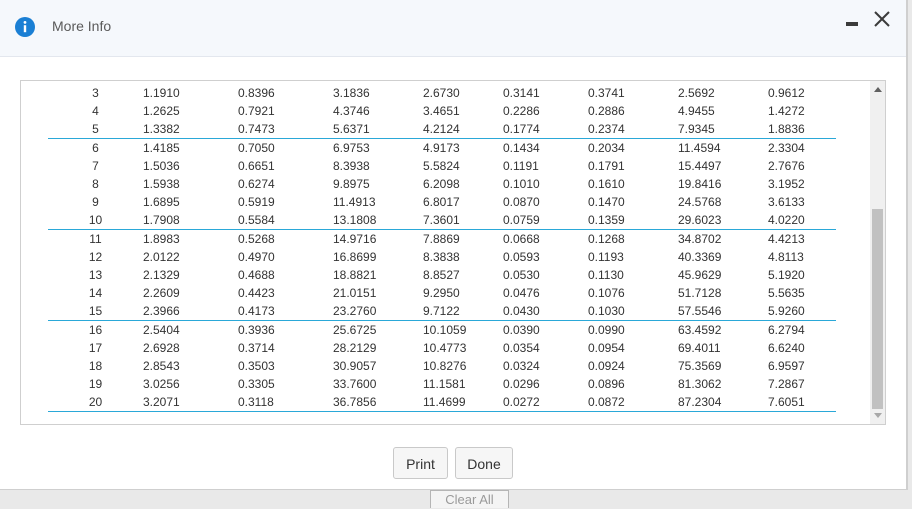 The width and height of the screenshot is (912, 509). What do you see at coordinates (700, 384) in the screenshot?
I see `factor-cell: 81.3062` at bounding box center [700, 384].